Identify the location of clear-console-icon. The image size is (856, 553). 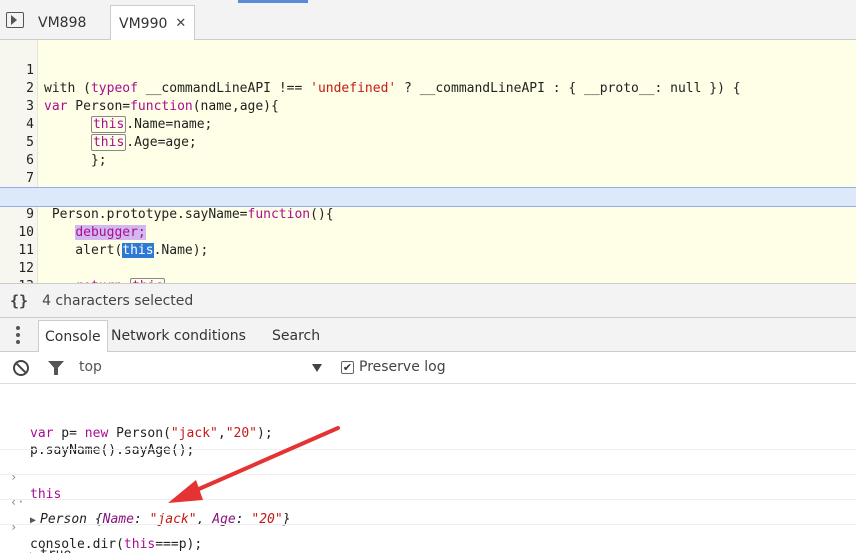
(21, 368).